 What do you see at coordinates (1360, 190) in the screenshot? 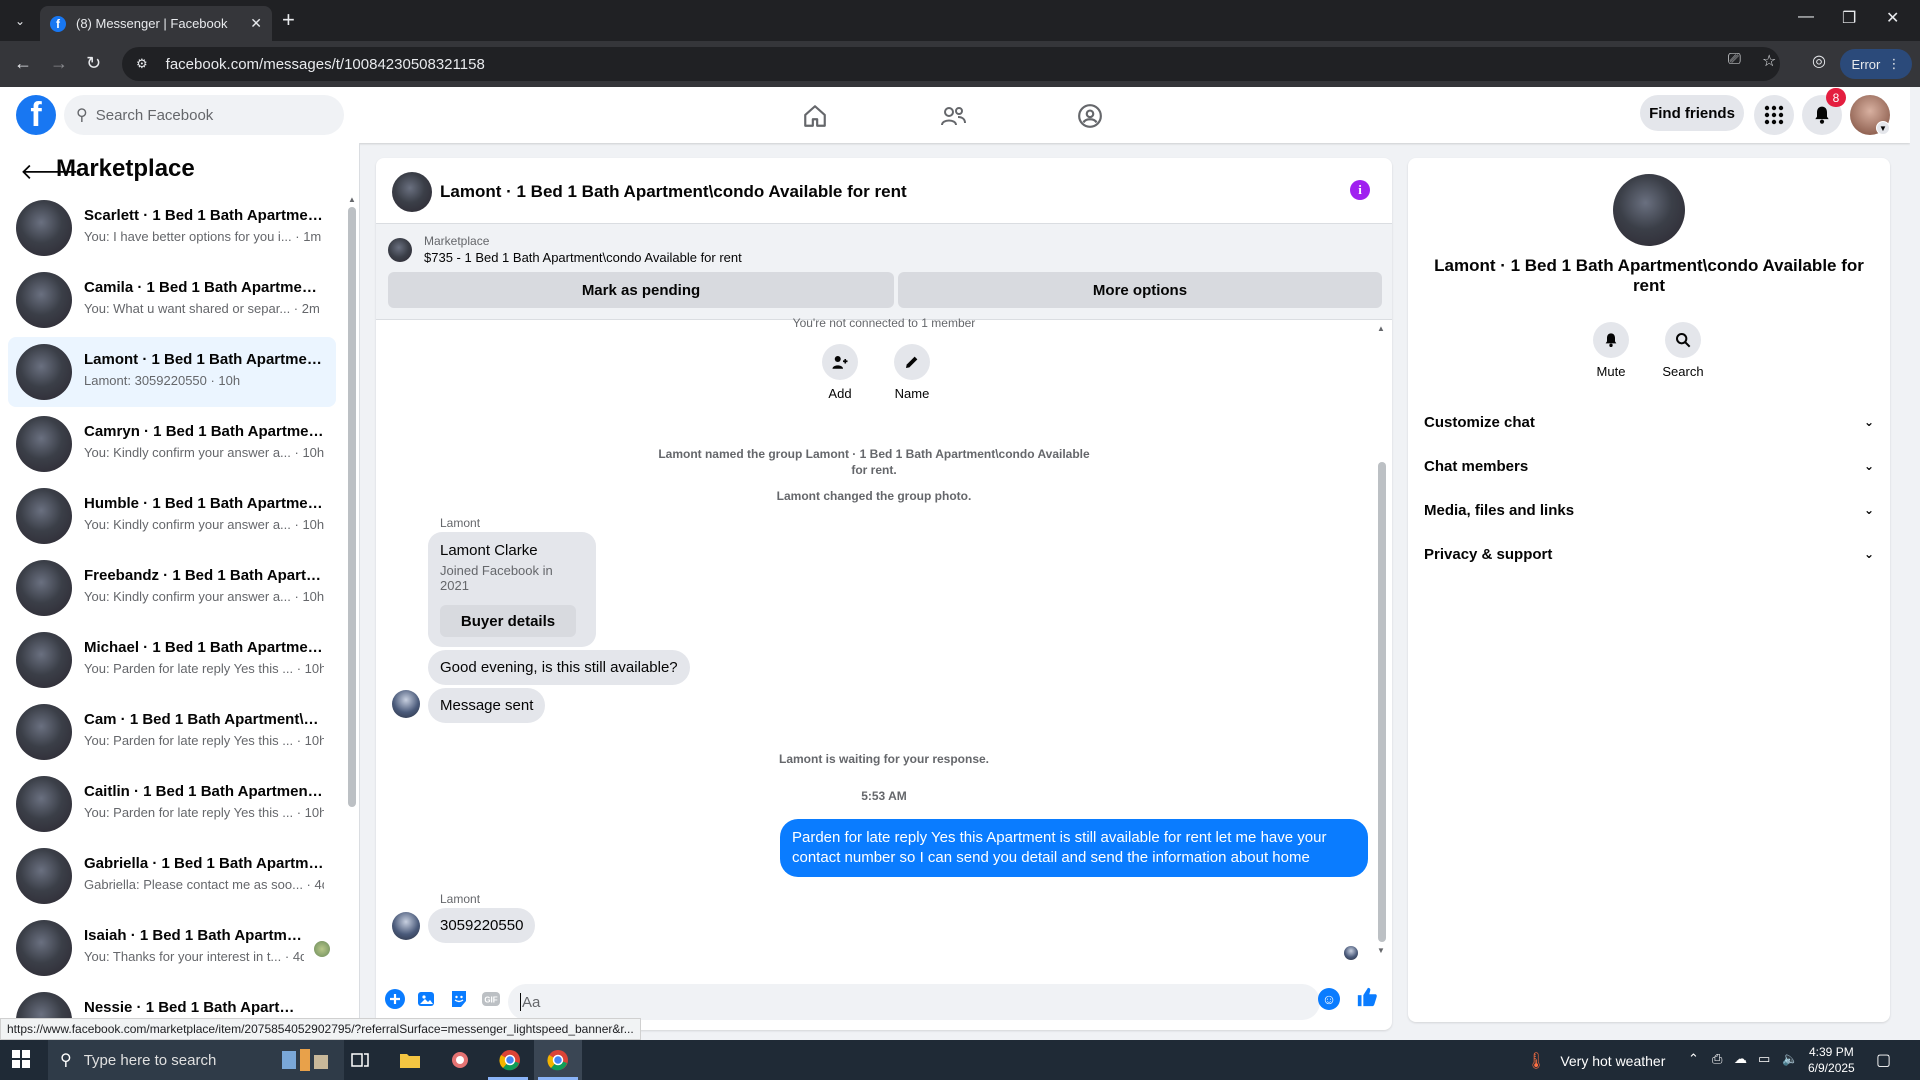
I see `conversation-info-icon: i` at bounding box center [1360, 190].